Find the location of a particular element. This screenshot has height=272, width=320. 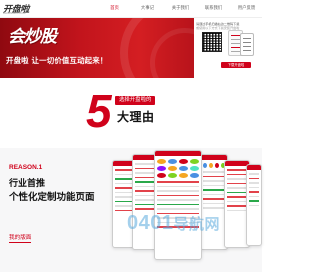

watermark-text: 导航网 is located at coordinates (197, 224).